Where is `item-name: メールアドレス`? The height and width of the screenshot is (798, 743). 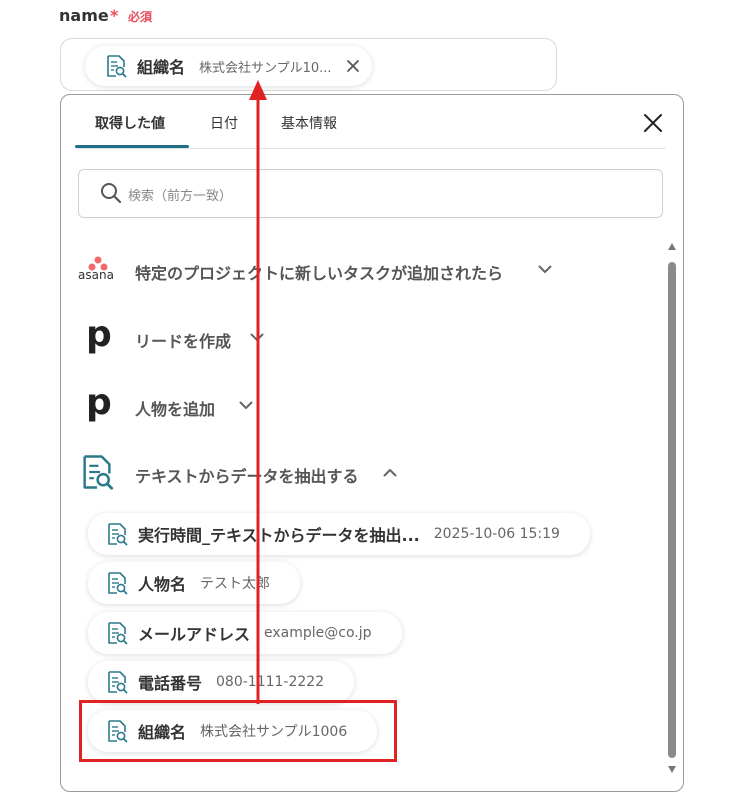
item-name: メールアドレス is located at coordinates (194, 634).